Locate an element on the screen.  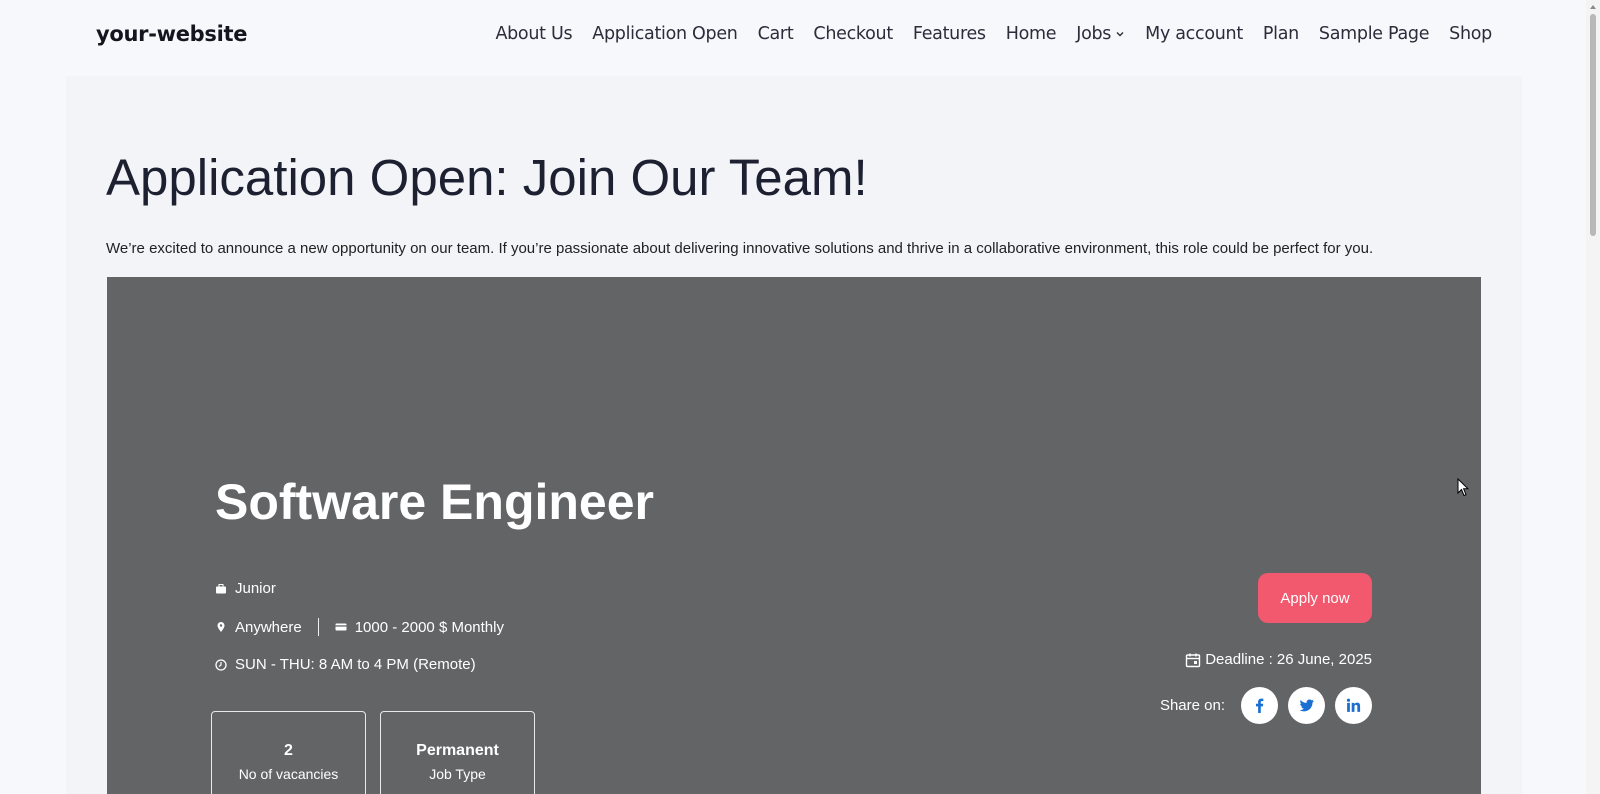
job-level: Junior is located at coordinates (255, 588).